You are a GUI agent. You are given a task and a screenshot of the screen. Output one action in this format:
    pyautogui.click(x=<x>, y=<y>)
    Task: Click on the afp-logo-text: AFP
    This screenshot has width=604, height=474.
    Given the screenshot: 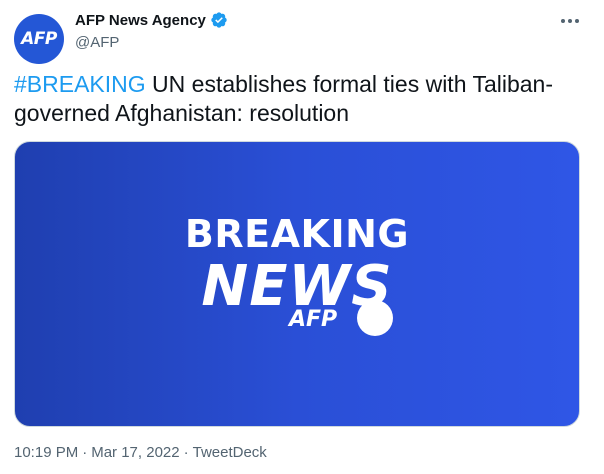 What is the action you would take?
    pyautogui.click(x=313, y=319)
    